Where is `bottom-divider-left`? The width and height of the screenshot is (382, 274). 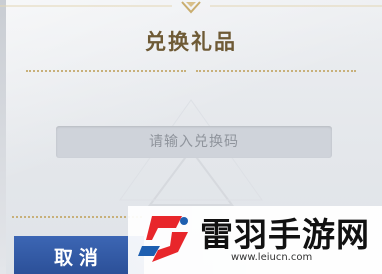 bottom-divider-left is located at coordinates (77, 217).